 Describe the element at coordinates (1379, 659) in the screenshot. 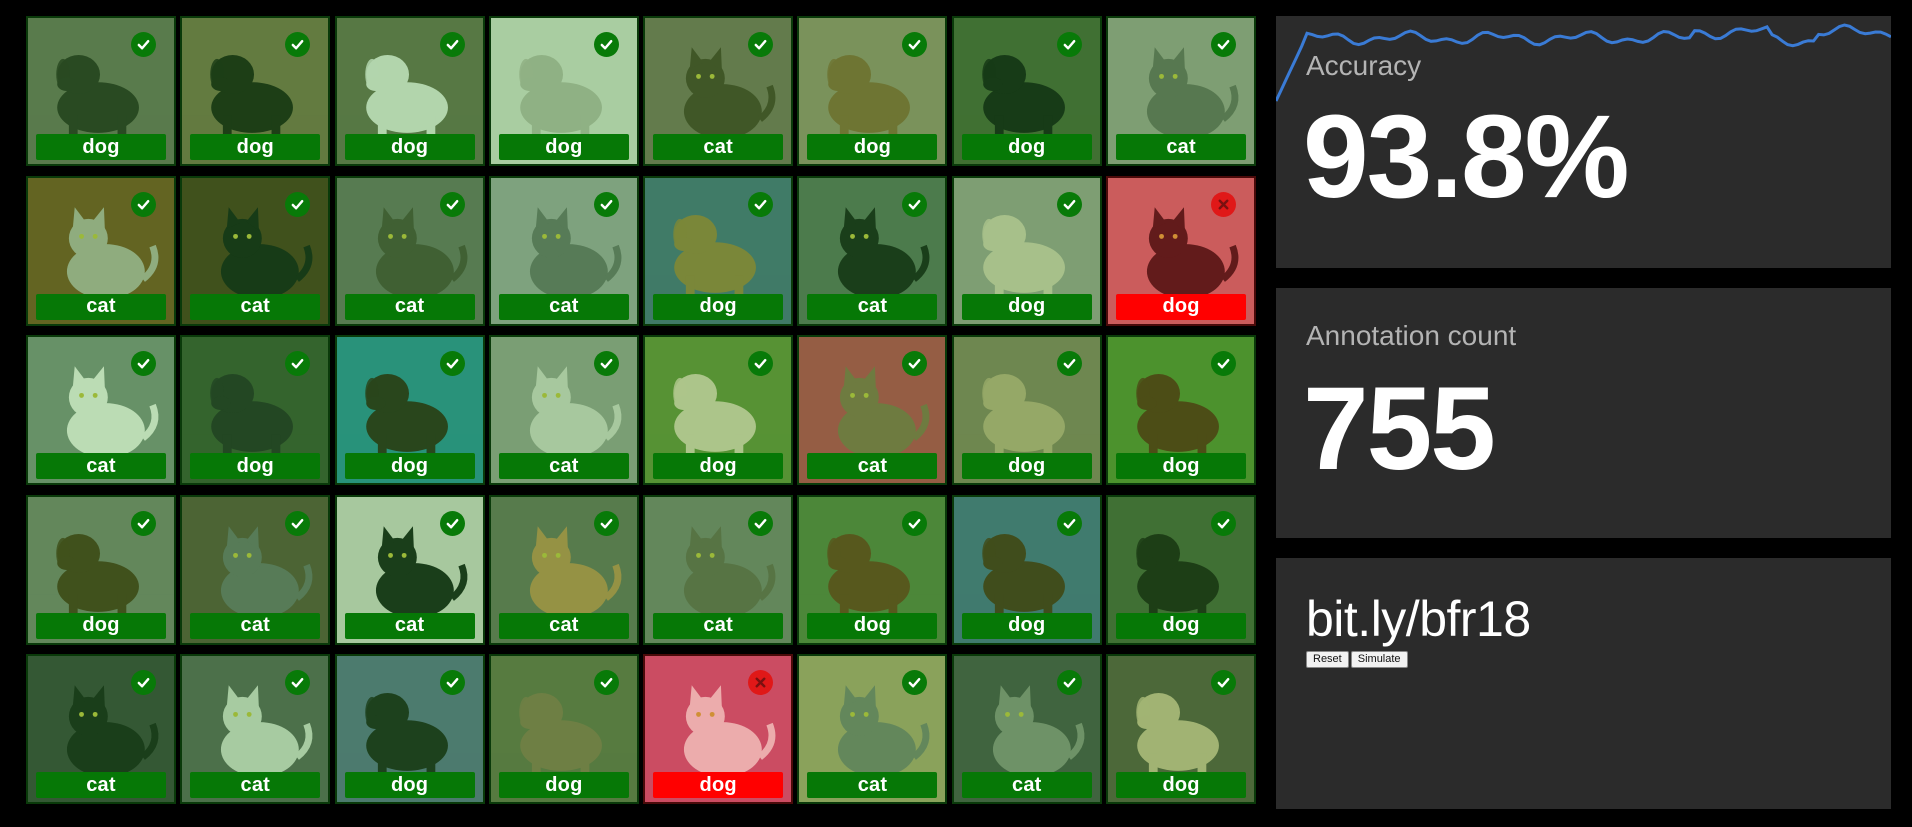

I see `simulate-button: Simulate` at that location.